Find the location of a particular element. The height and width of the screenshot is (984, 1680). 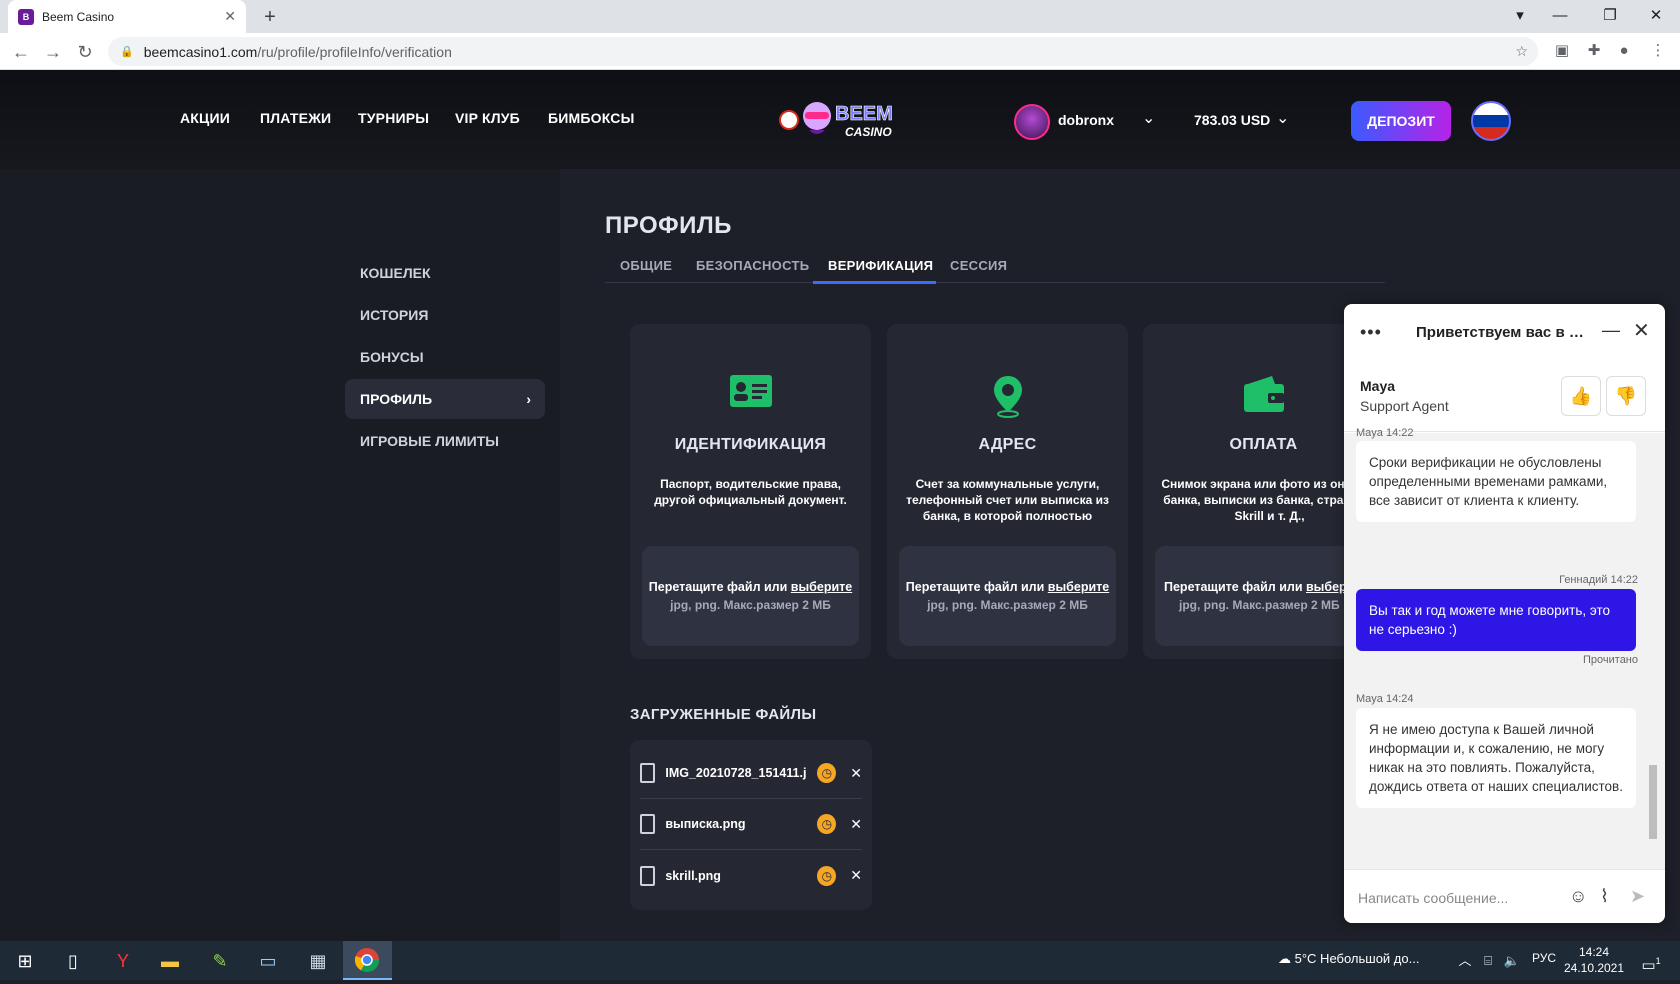

sidebar-item-label: ИГРОВЫЕ ЛИМИТЫ is located at coordinates (429, 441).